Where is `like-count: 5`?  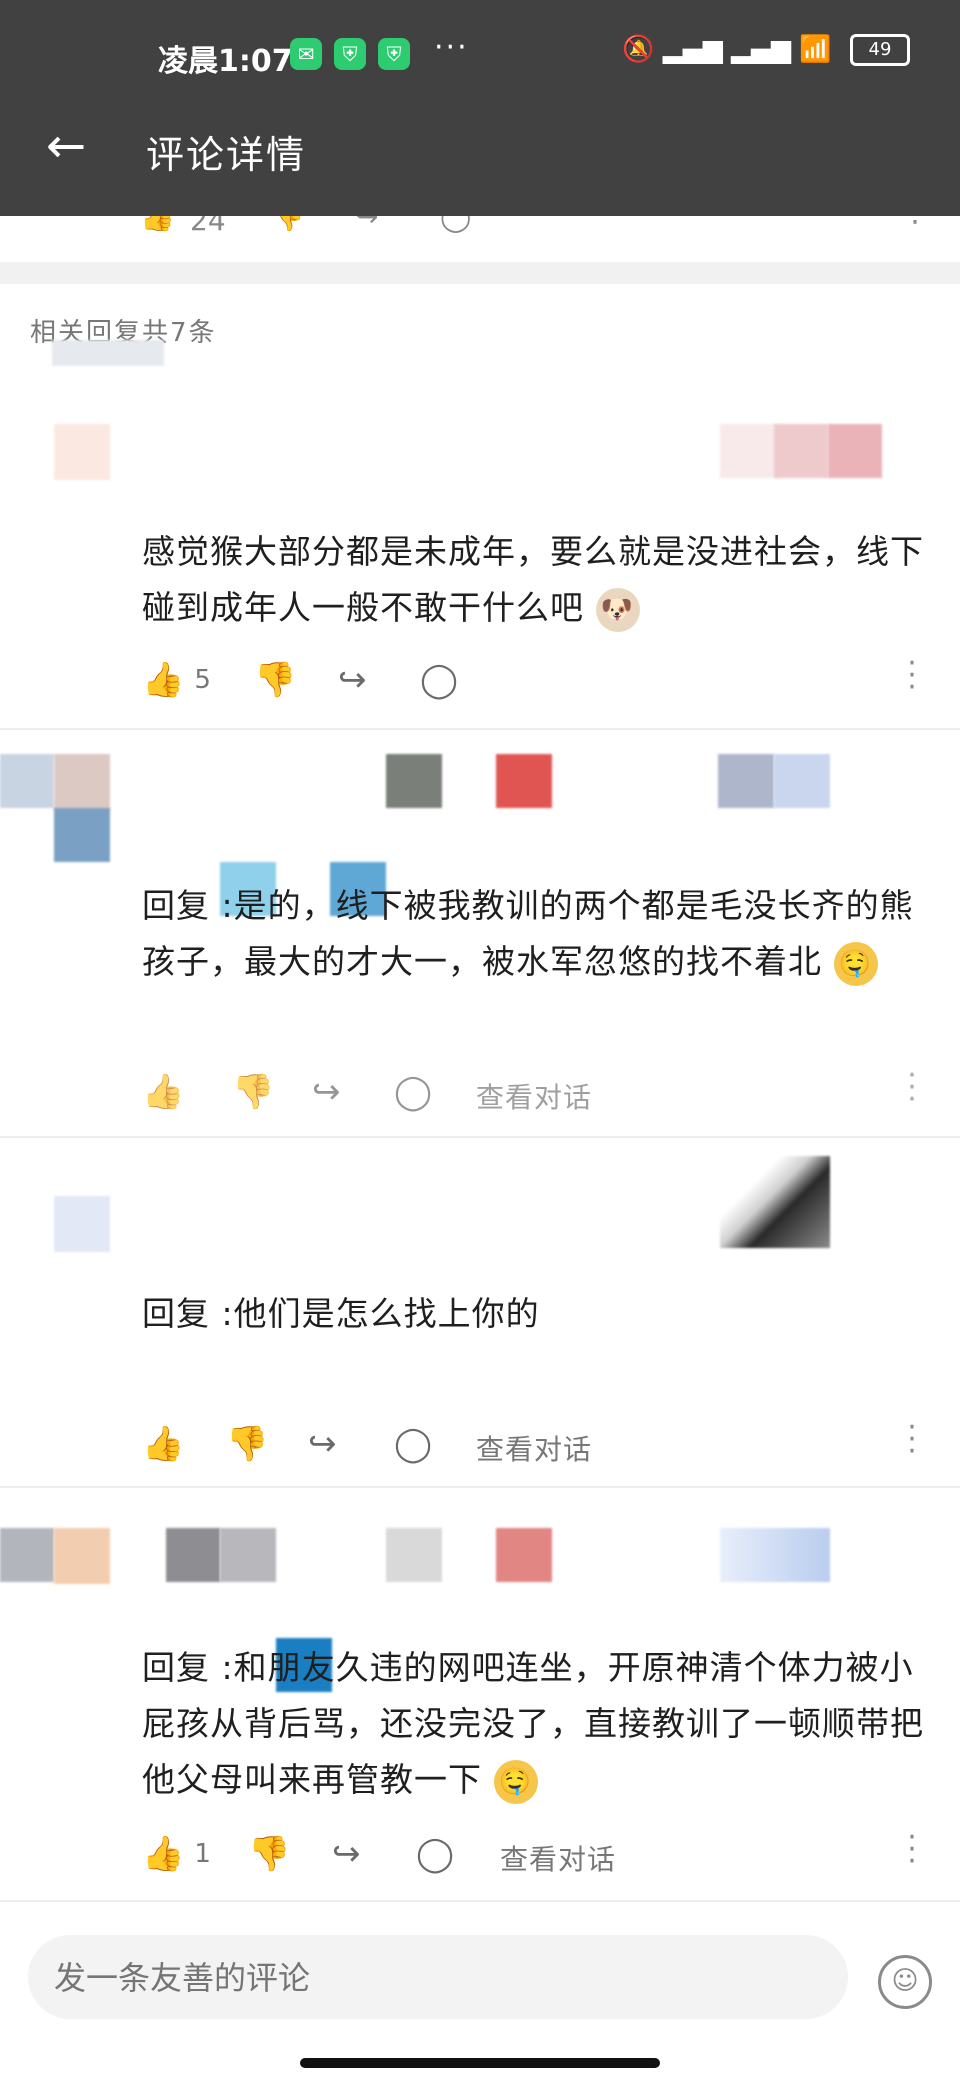
like-count: 5 is located at coordinates (202, 680).